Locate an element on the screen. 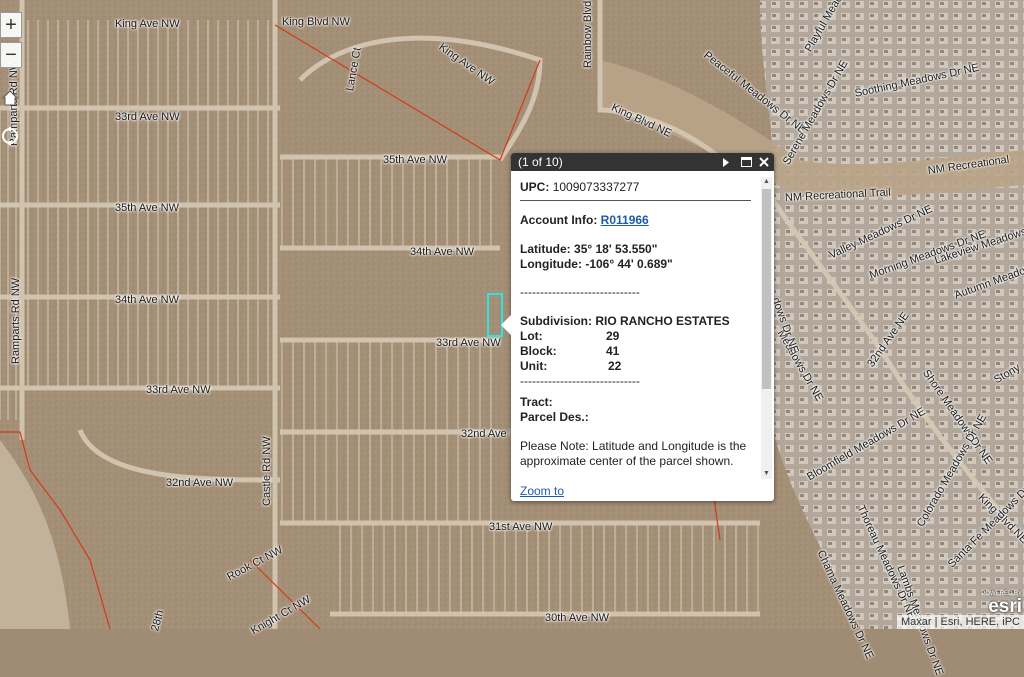  subdivision-label: Subdivision: is located at coordinates (556, 321).